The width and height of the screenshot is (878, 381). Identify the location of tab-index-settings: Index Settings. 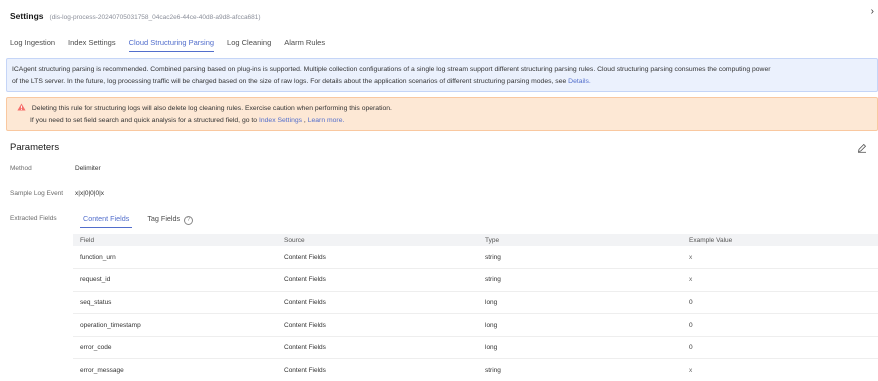
(92, 45).